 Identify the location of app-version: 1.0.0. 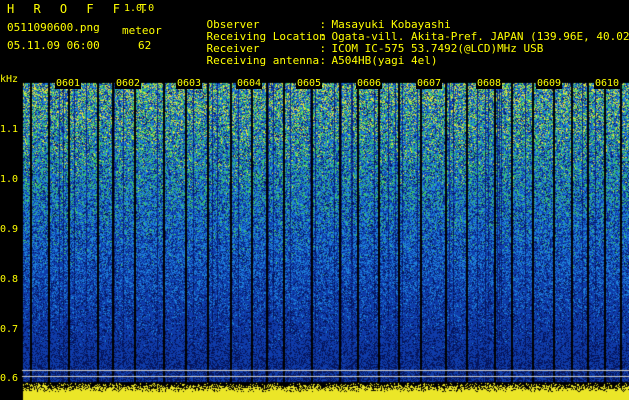
(139, 8).